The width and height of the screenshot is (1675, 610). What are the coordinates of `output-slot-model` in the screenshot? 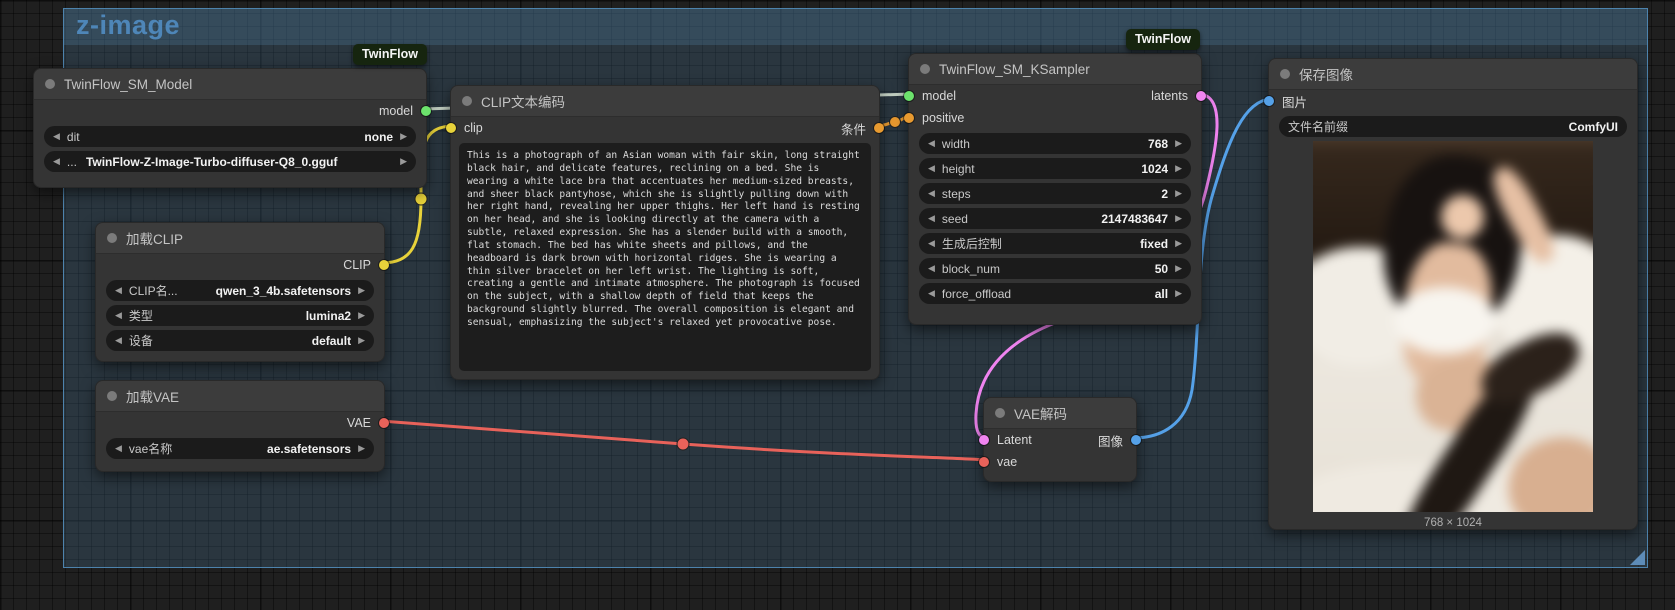 It's located at (426, 111).